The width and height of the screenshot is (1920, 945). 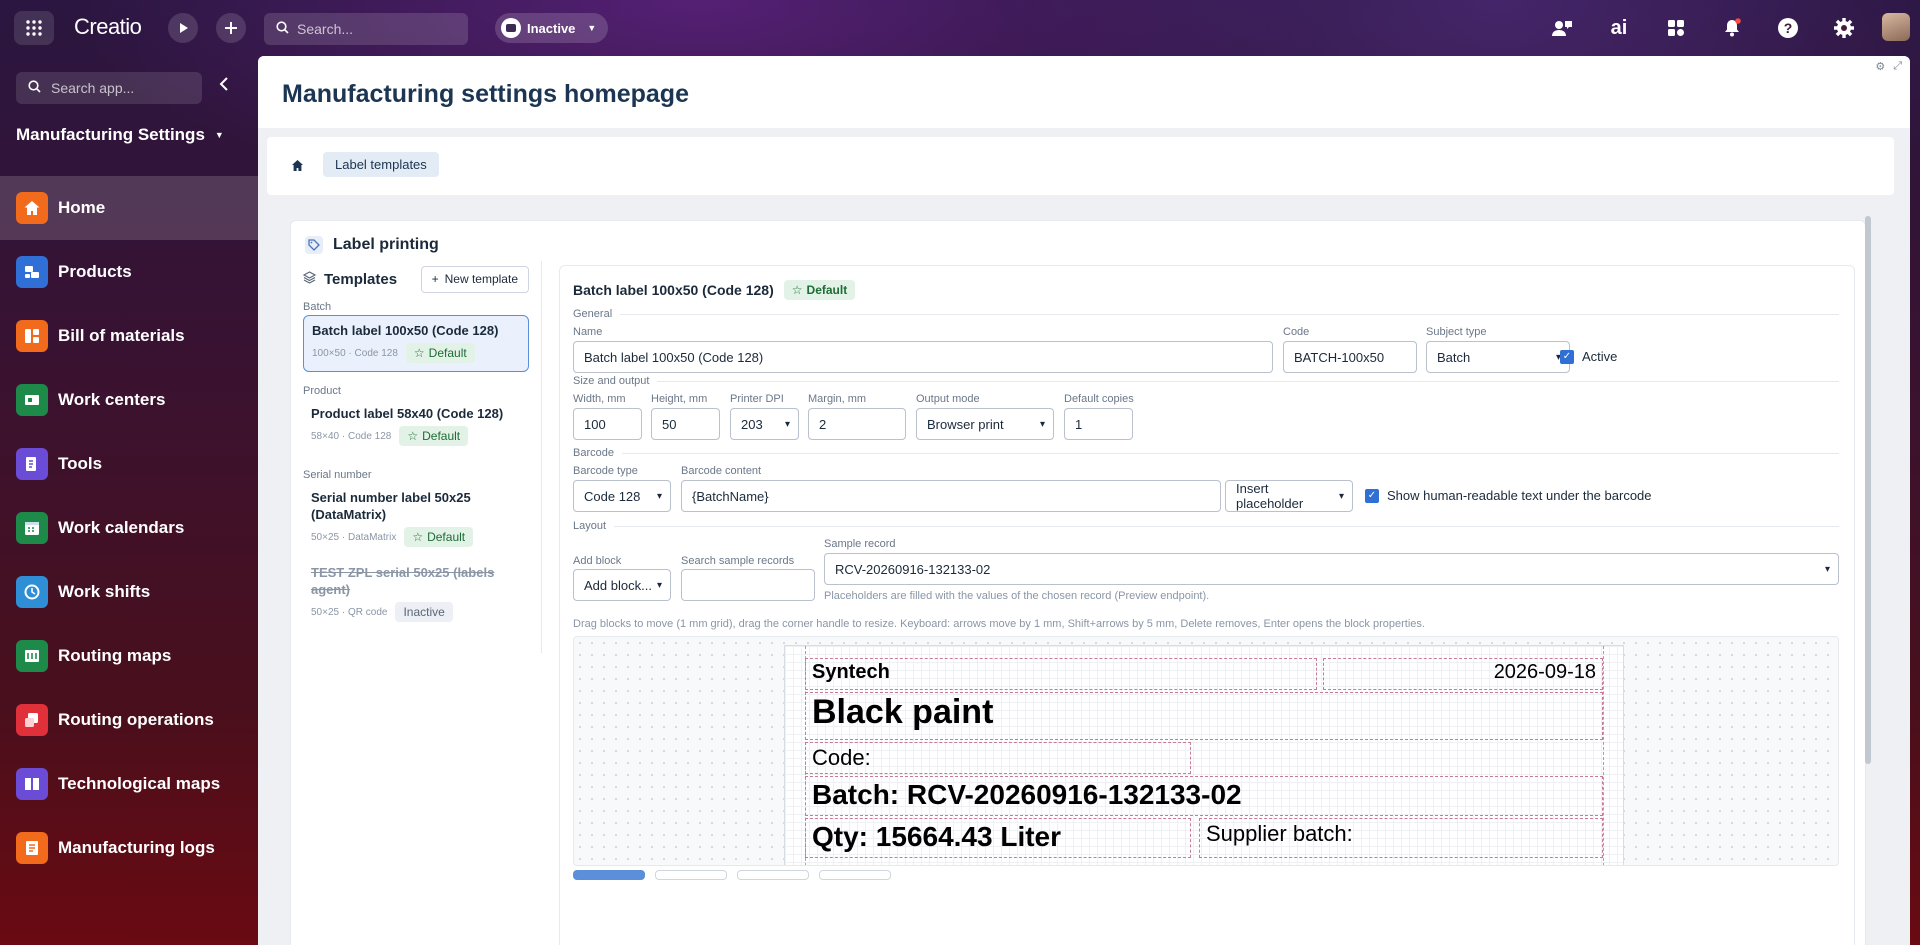 I want to click on communication-icon, so click(x=1562, y=28).